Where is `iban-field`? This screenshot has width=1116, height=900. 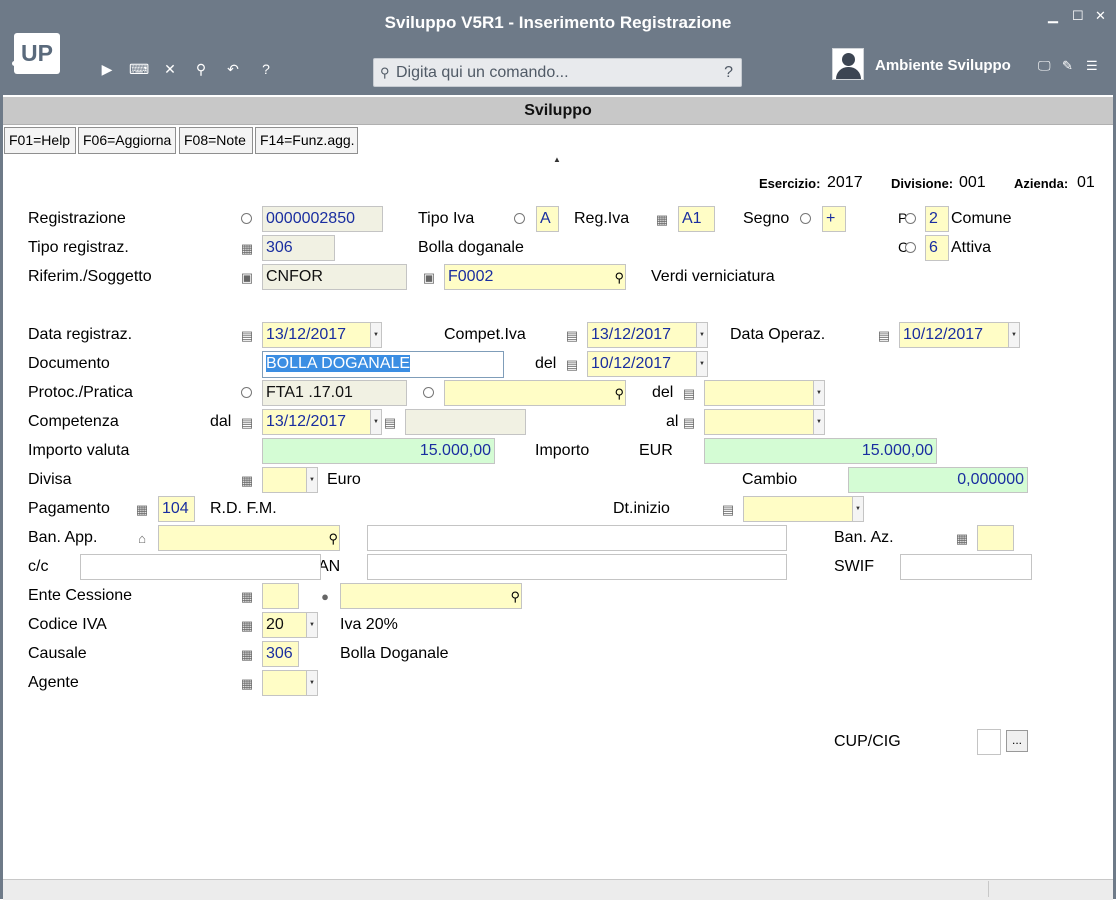 iban-field is located at coordinates (577, 567).